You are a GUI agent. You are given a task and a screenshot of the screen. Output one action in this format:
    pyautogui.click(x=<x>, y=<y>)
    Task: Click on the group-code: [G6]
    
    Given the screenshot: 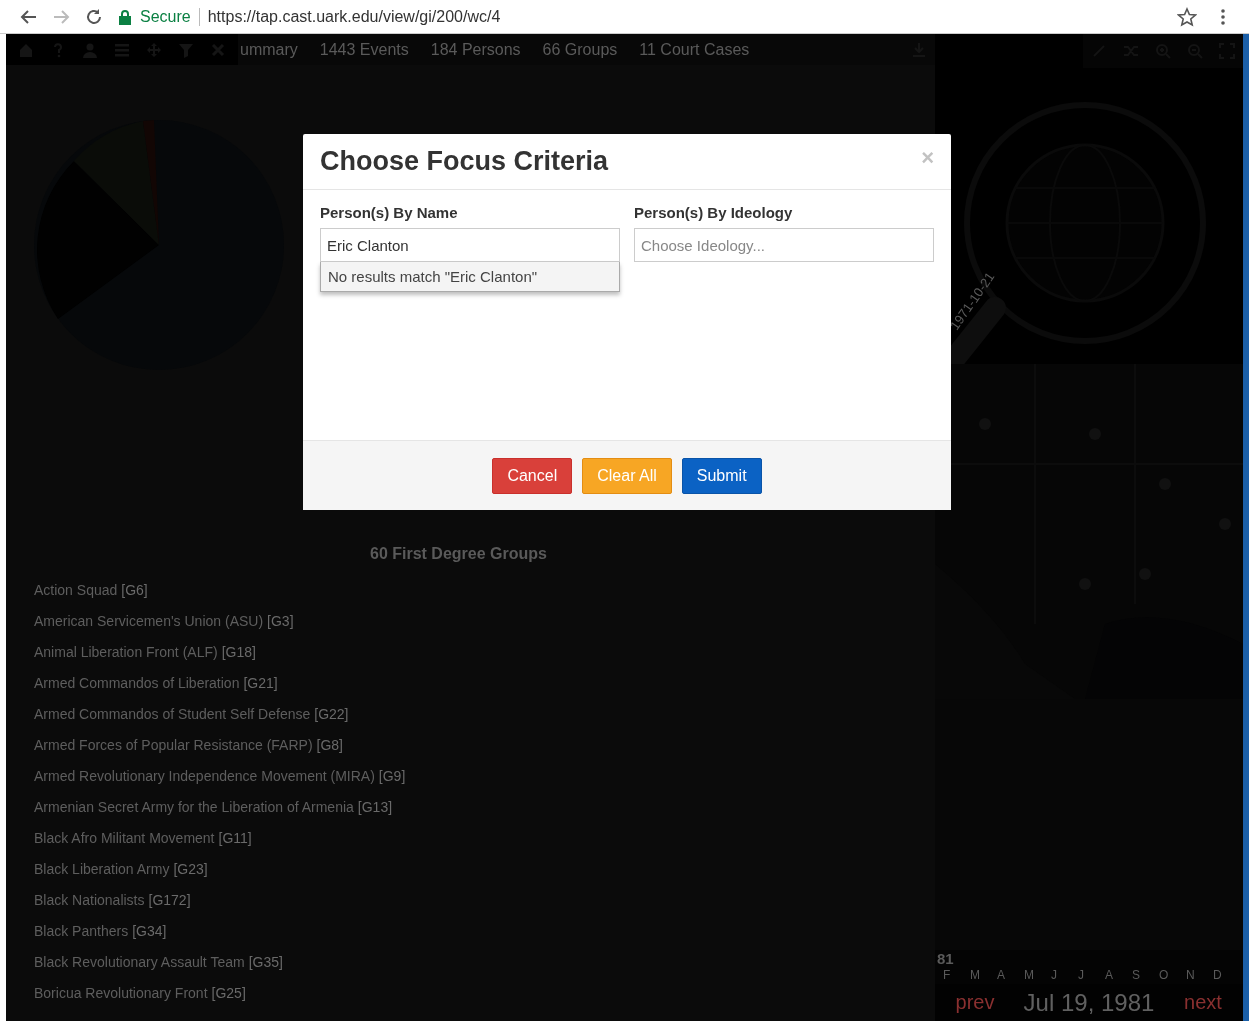 What is the action you would take?
    pyautogui.click(x=134, y=590)
    